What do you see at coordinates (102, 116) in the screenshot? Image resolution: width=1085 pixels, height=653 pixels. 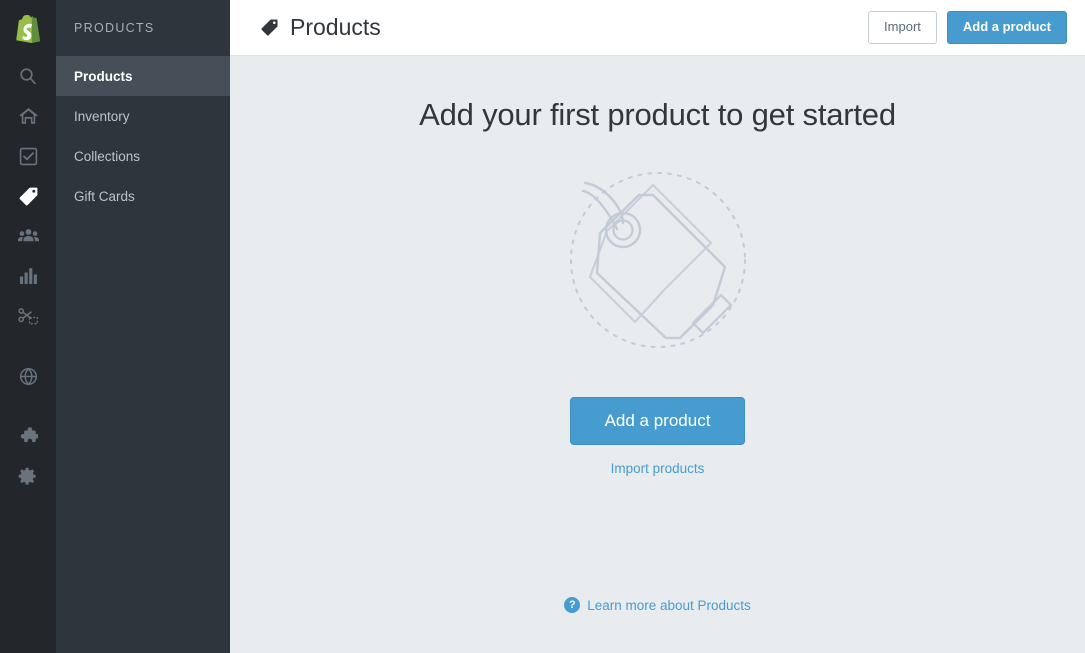 I see `sidebar-item-label: Inventory` at bounding box center [102, 116].